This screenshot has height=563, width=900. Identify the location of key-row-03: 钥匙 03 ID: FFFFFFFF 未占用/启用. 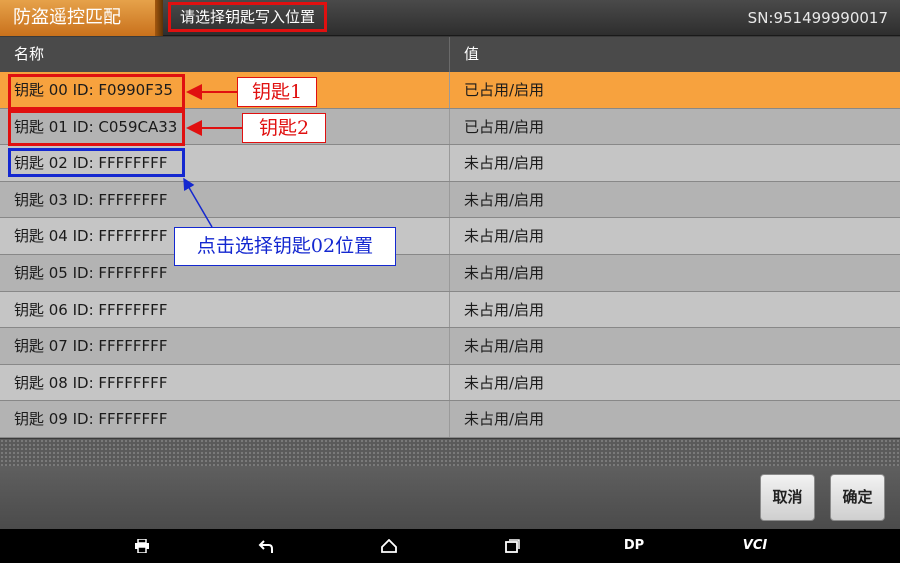
(450, 200).